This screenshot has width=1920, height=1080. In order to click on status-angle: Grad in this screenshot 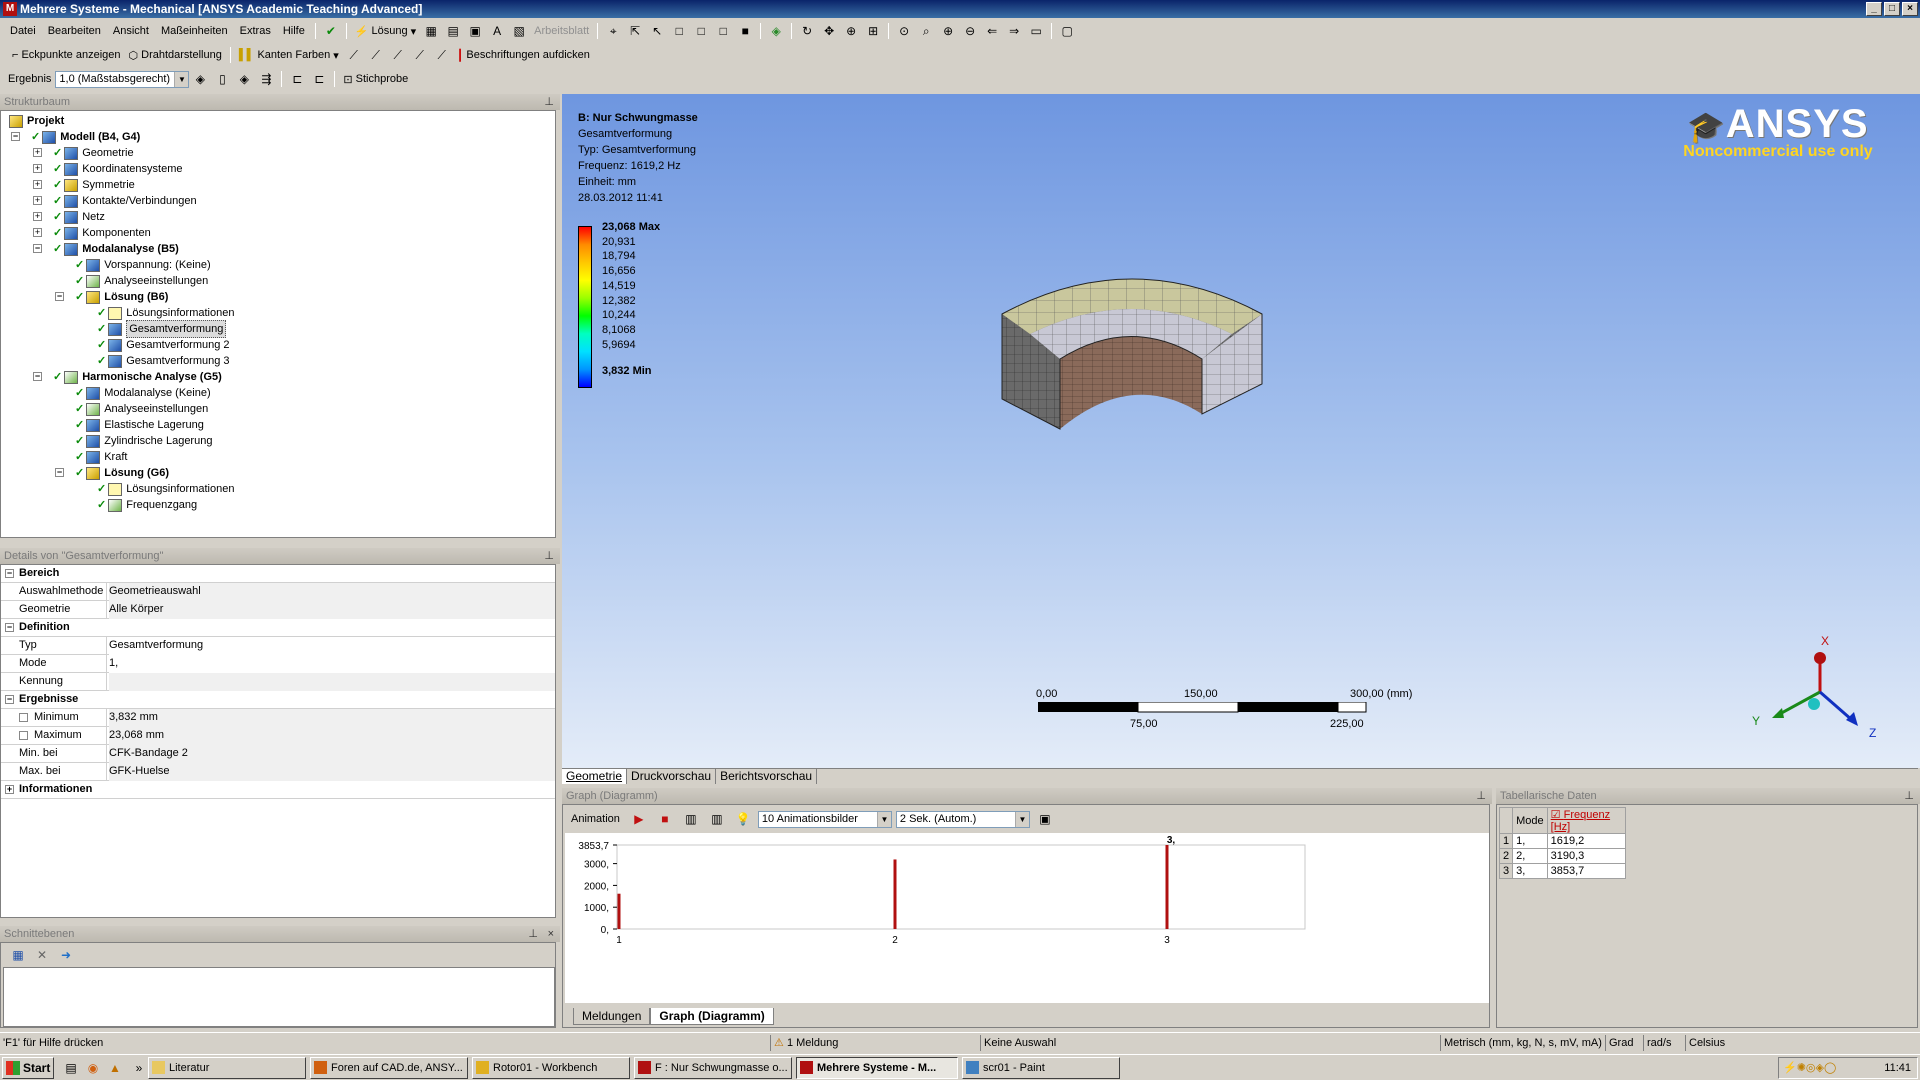, I will do `click(1624, 1043)`.